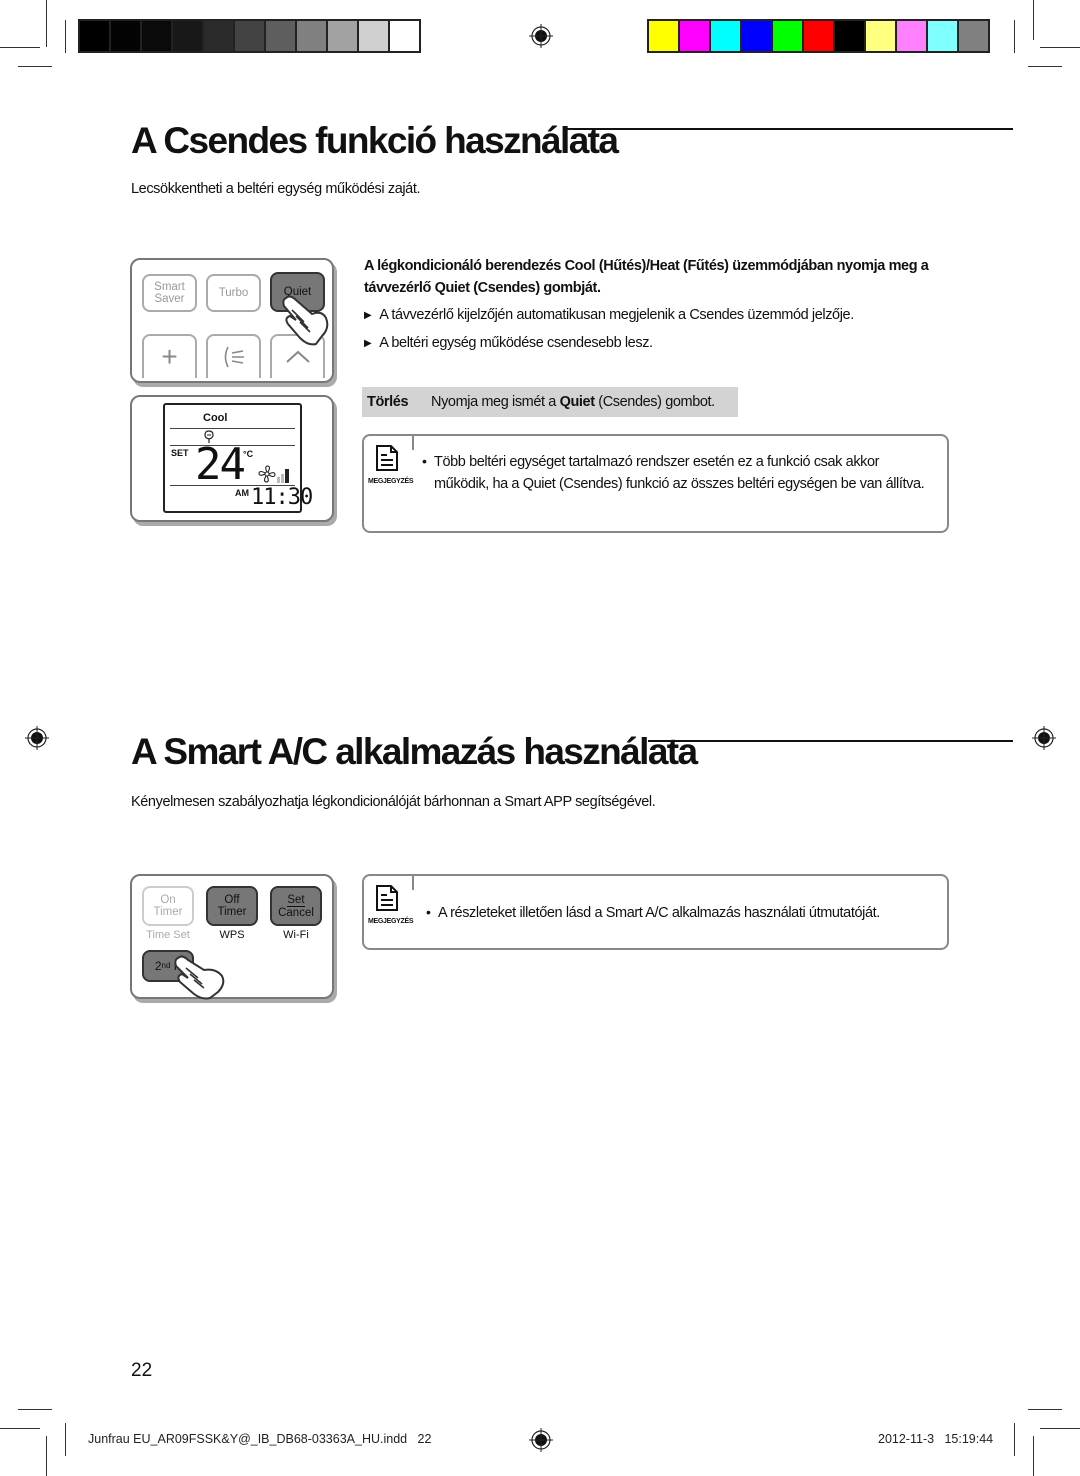 This screenshot has width=1080, height=1476. I want to click on swing-button, so click(233, 356).